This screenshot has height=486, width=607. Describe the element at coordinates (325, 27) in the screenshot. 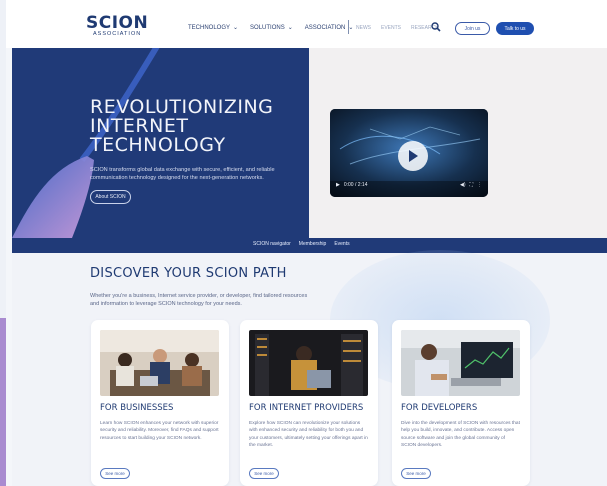

I see `nav-association-label: ASSOCIATION` at that location.